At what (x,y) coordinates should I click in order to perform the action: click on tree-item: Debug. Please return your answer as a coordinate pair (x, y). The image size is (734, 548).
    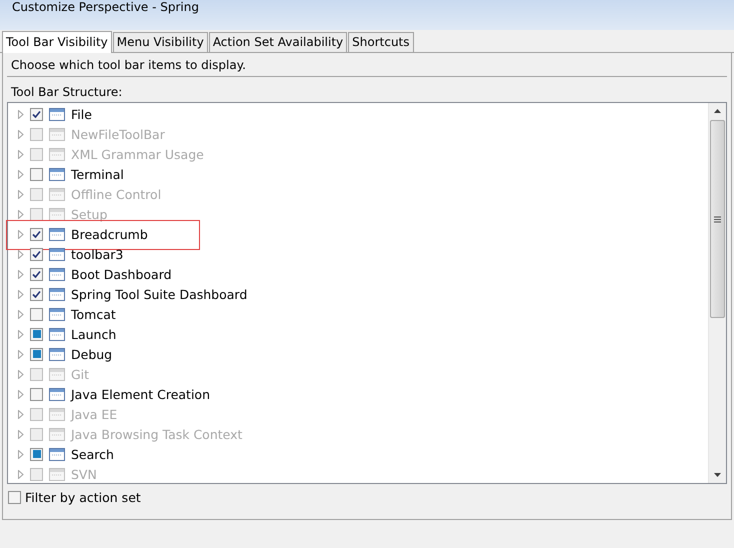
    Looking at the image, I should click on (91, 354).